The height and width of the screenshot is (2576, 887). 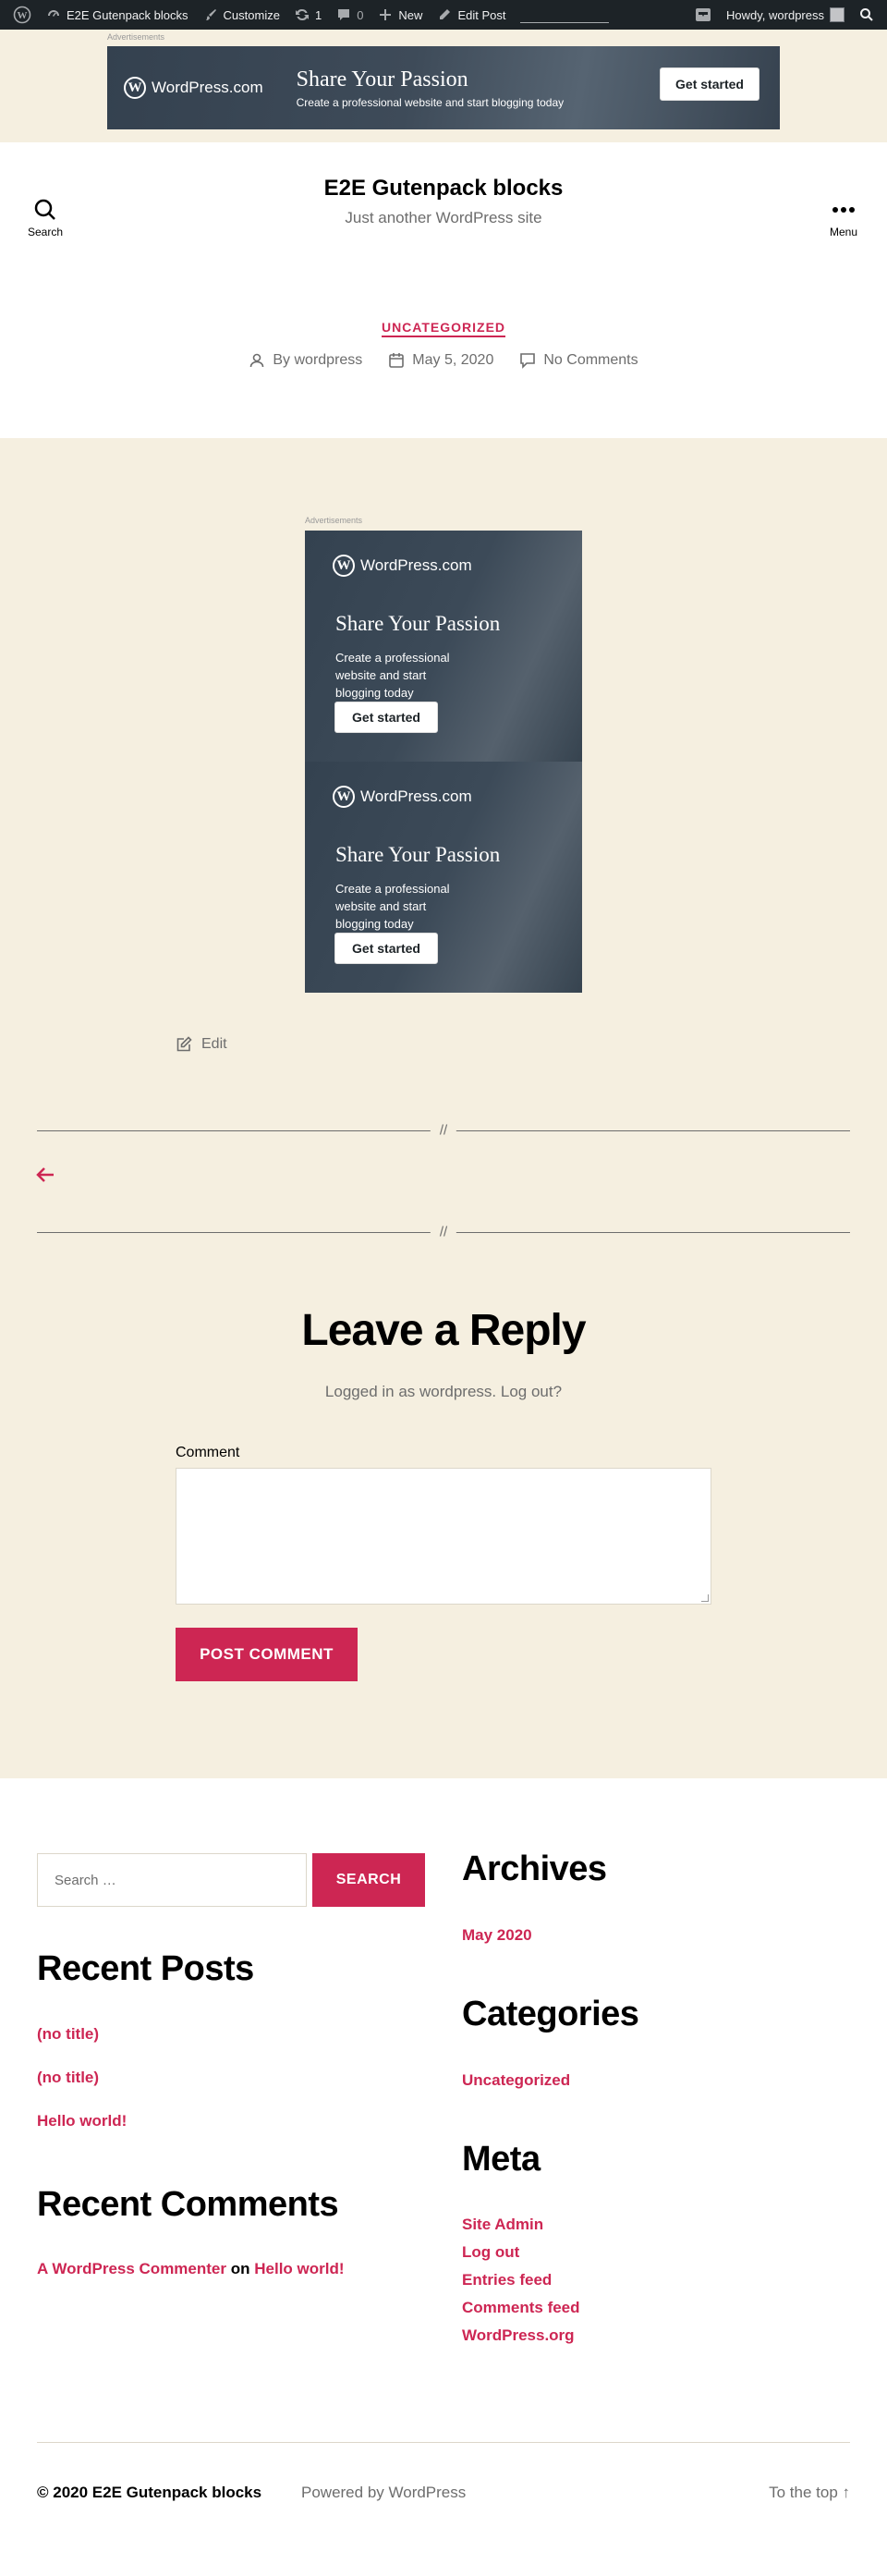 What do you see at coordinates (534, 1869) in the screenshot?
I see `archives-title: Archives` at bounding box center [534, 1869].